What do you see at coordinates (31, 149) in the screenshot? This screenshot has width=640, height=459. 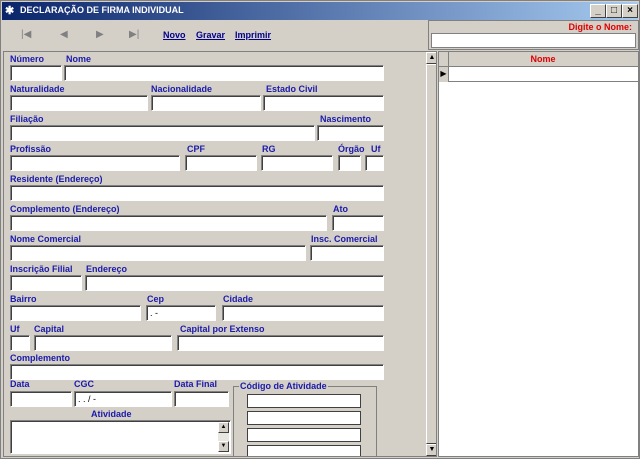 I see `profissao-label: Profissão` at bounding box center [31, 149].